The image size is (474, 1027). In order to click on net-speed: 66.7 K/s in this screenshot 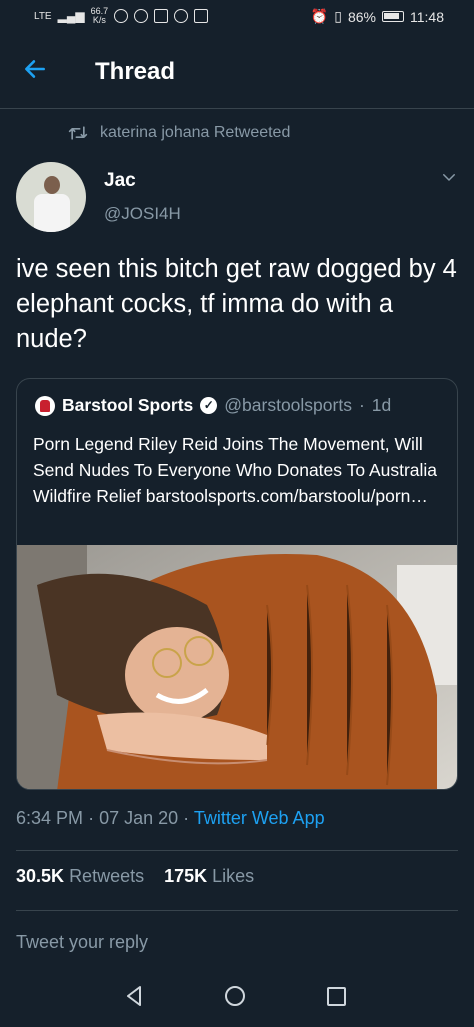, I will do `click(99, 15)`.